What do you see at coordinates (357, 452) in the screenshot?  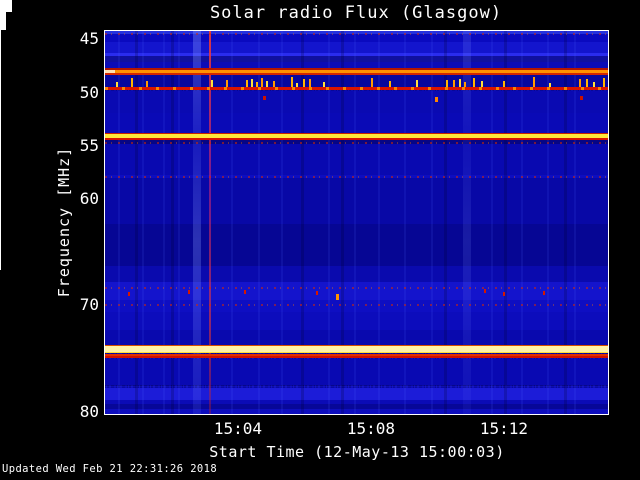 I see `x-axis-label: Start Time (12-May-13 15:00:03)` at bounding box center [357, 452].